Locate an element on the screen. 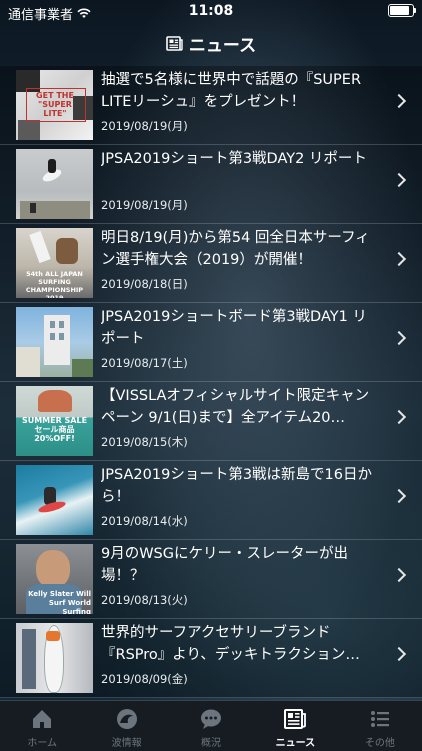  tab-news: ニュース is located at coordinates (295, 726).